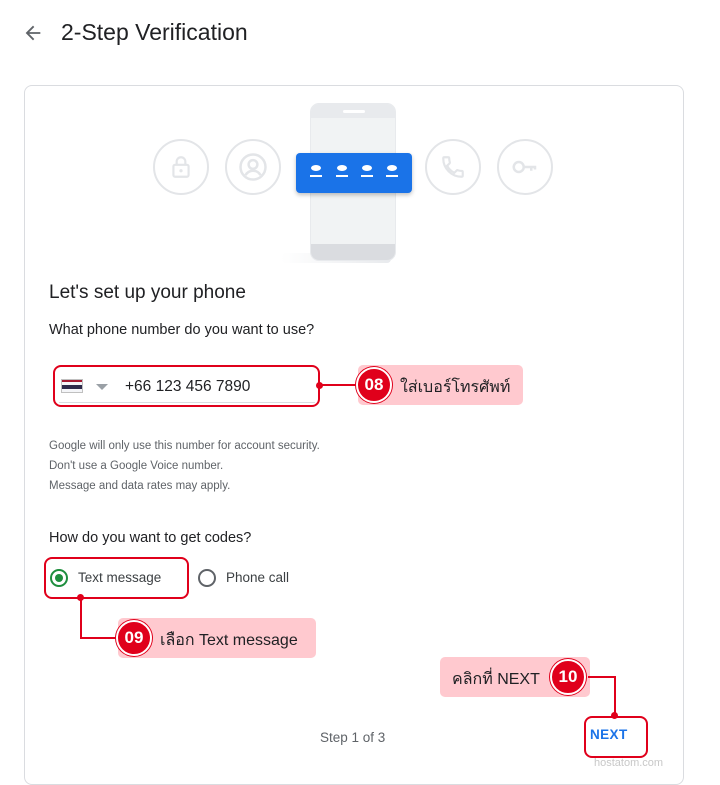  I want to click on highlight-next-button, so click(616, 737).